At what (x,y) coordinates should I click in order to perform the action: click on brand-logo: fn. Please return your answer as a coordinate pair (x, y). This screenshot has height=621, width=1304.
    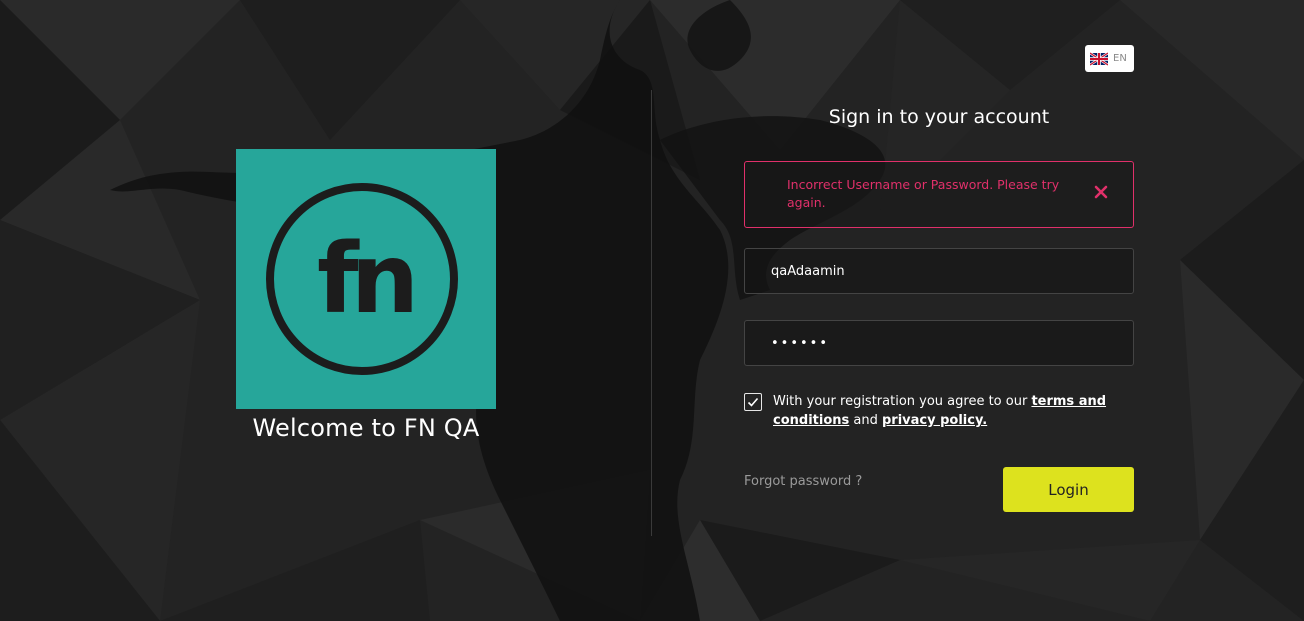
    Looking at the image, I should click on (366, 279).